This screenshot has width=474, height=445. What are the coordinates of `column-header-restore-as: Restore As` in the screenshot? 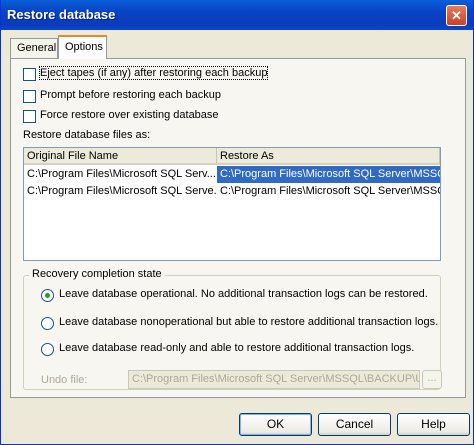 It's located at (328, 156).